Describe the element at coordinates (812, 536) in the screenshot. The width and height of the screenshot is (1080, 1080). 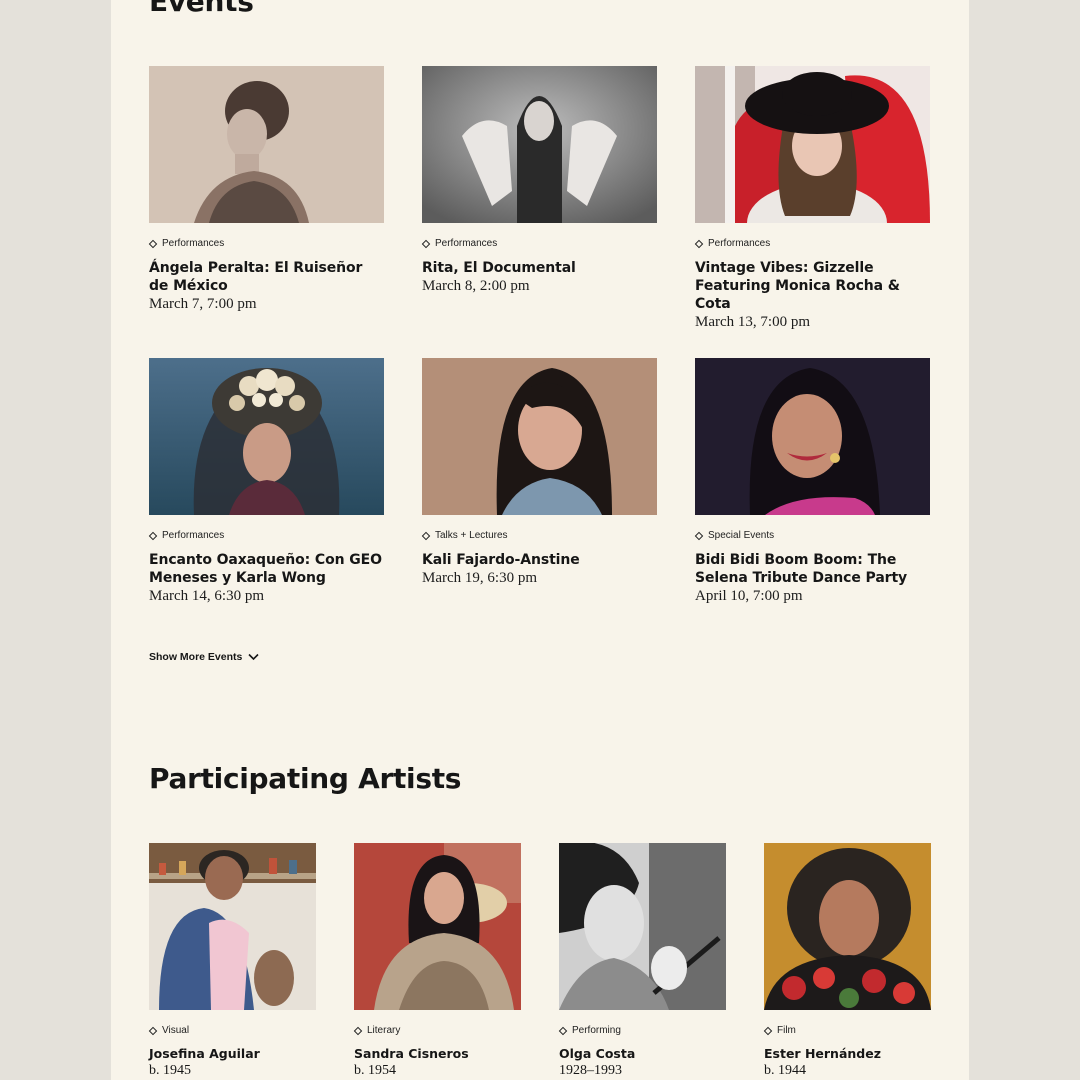
I see `event-category: Special Events` at that location.